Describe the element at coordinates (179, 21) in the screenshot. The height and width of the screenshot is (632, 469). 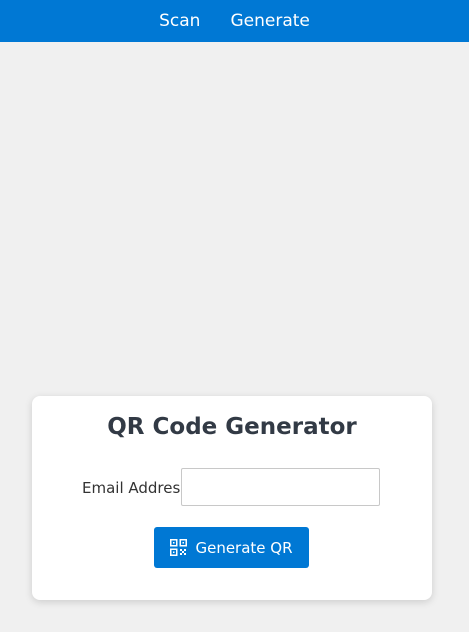
I see `nav-link-scan: Scan` at that location.